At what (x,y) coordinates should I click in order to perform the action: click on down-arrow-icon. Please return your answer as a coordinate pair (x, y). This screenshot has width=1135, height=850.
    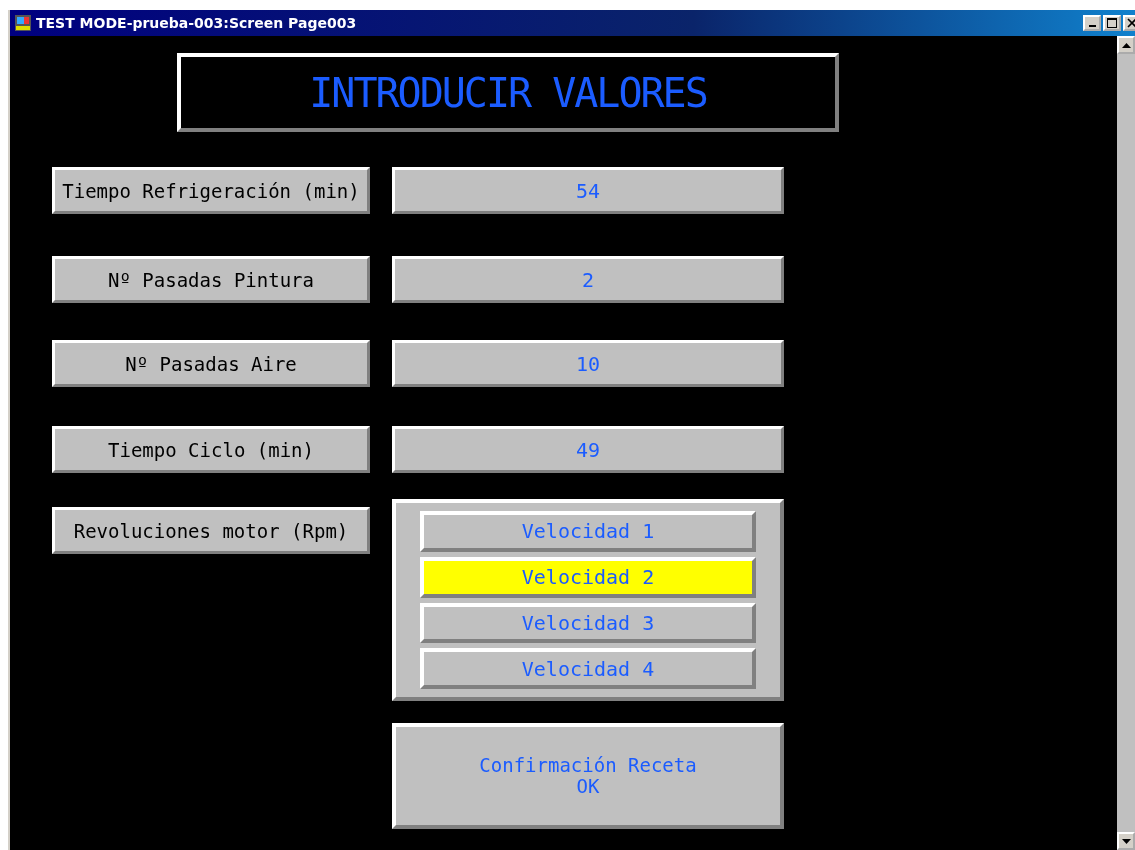
    Looking at the image, I should click on (1126, 841).